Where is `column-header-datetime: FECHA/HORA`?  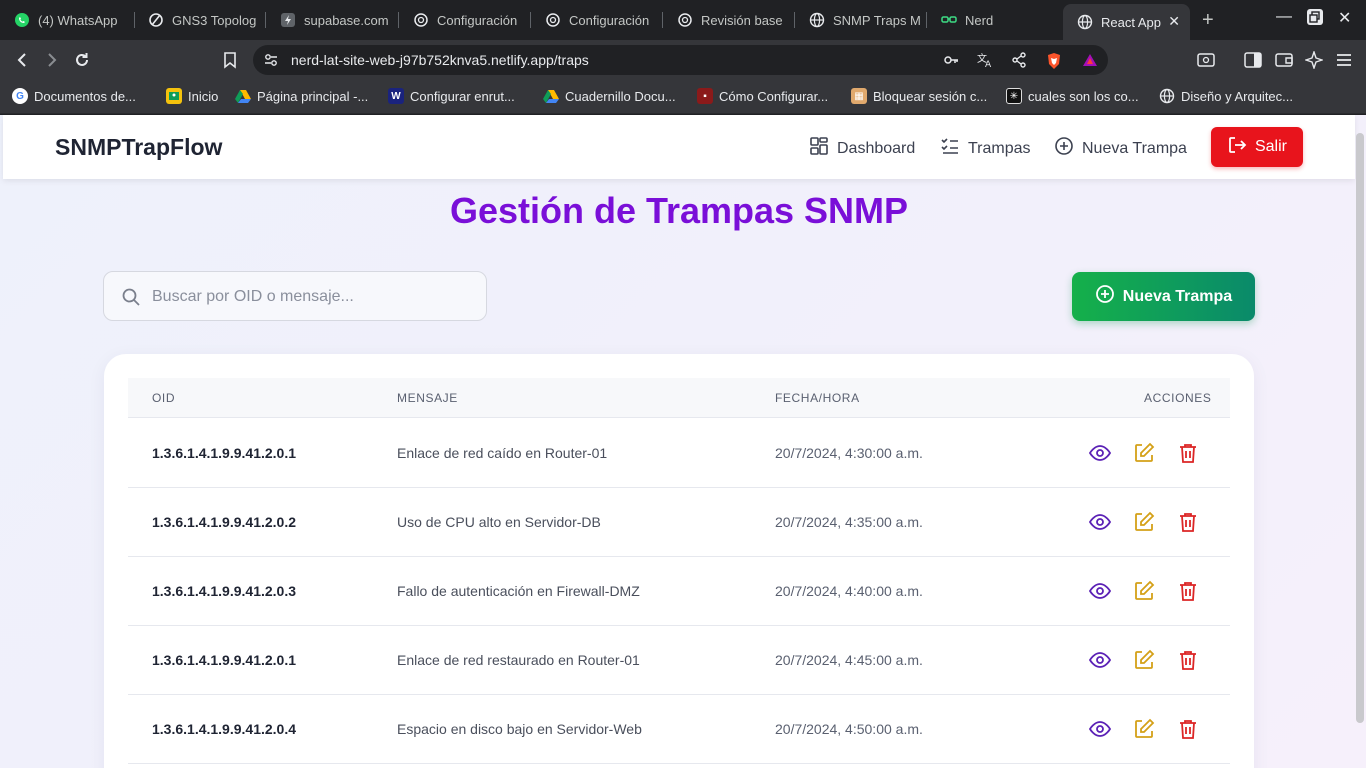
column-header-datetime: FECHA/HORA is located at coordinates (817, 398).